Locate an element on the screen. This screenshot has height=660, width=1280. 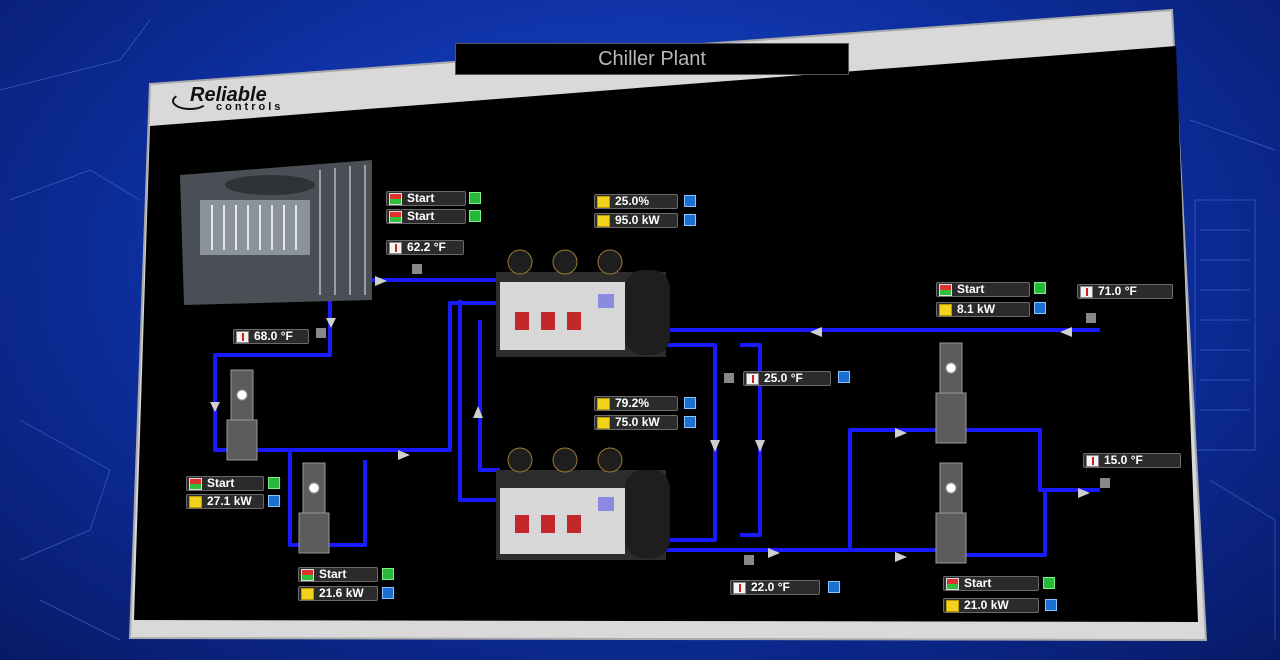
brand-logo: Reliable controls is located at coordinates (242, 99).